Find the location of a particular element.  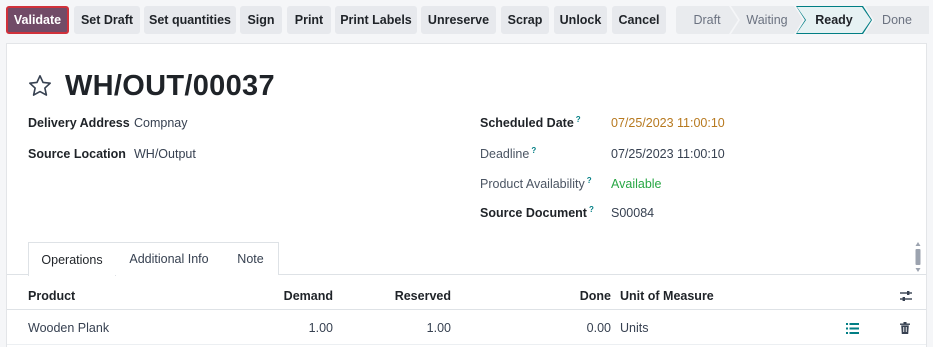

stage-ready: Ready is located at coordinates (834, 20).